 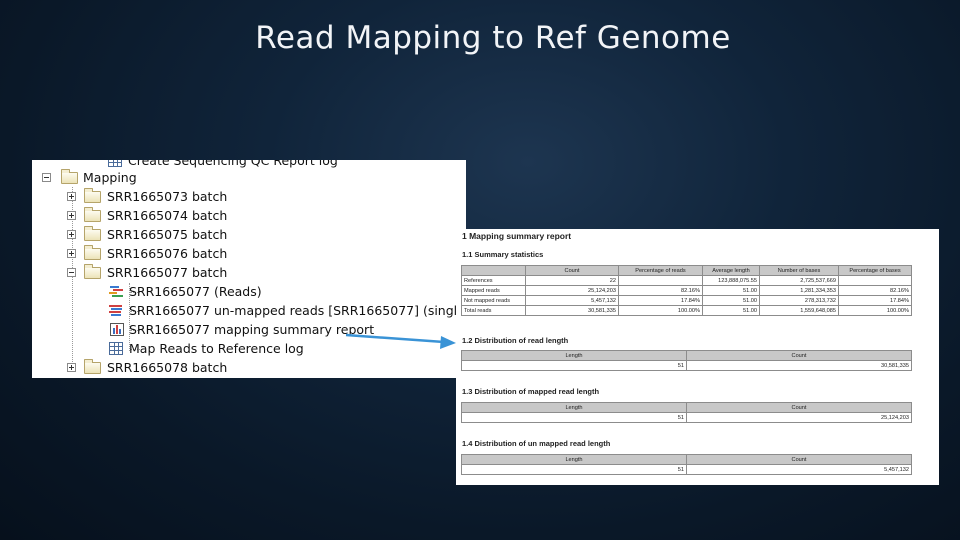 What do you see at coordinates (448, 342) in the screenshot?
I see `arrow-head-icon` at bounding box center [448, 342].